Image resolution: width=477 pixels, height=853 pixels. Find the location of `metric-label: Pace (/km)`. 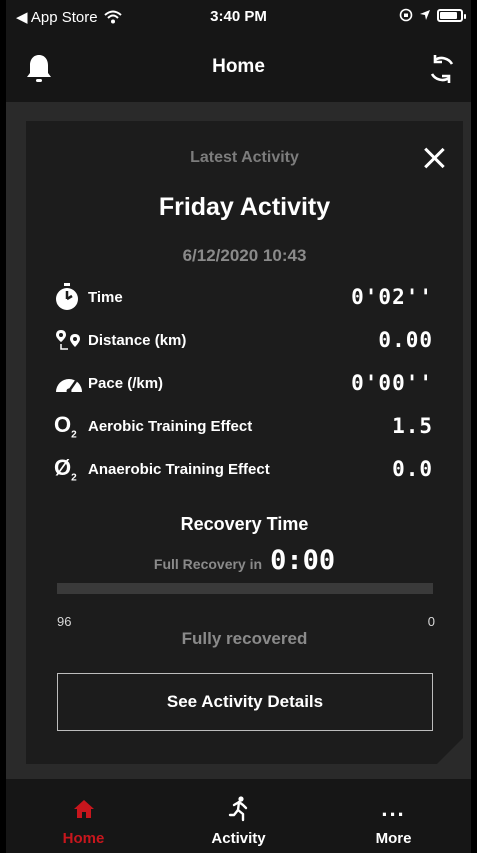

metric-label: Pace (/km) is located at coordinates (126, 383).